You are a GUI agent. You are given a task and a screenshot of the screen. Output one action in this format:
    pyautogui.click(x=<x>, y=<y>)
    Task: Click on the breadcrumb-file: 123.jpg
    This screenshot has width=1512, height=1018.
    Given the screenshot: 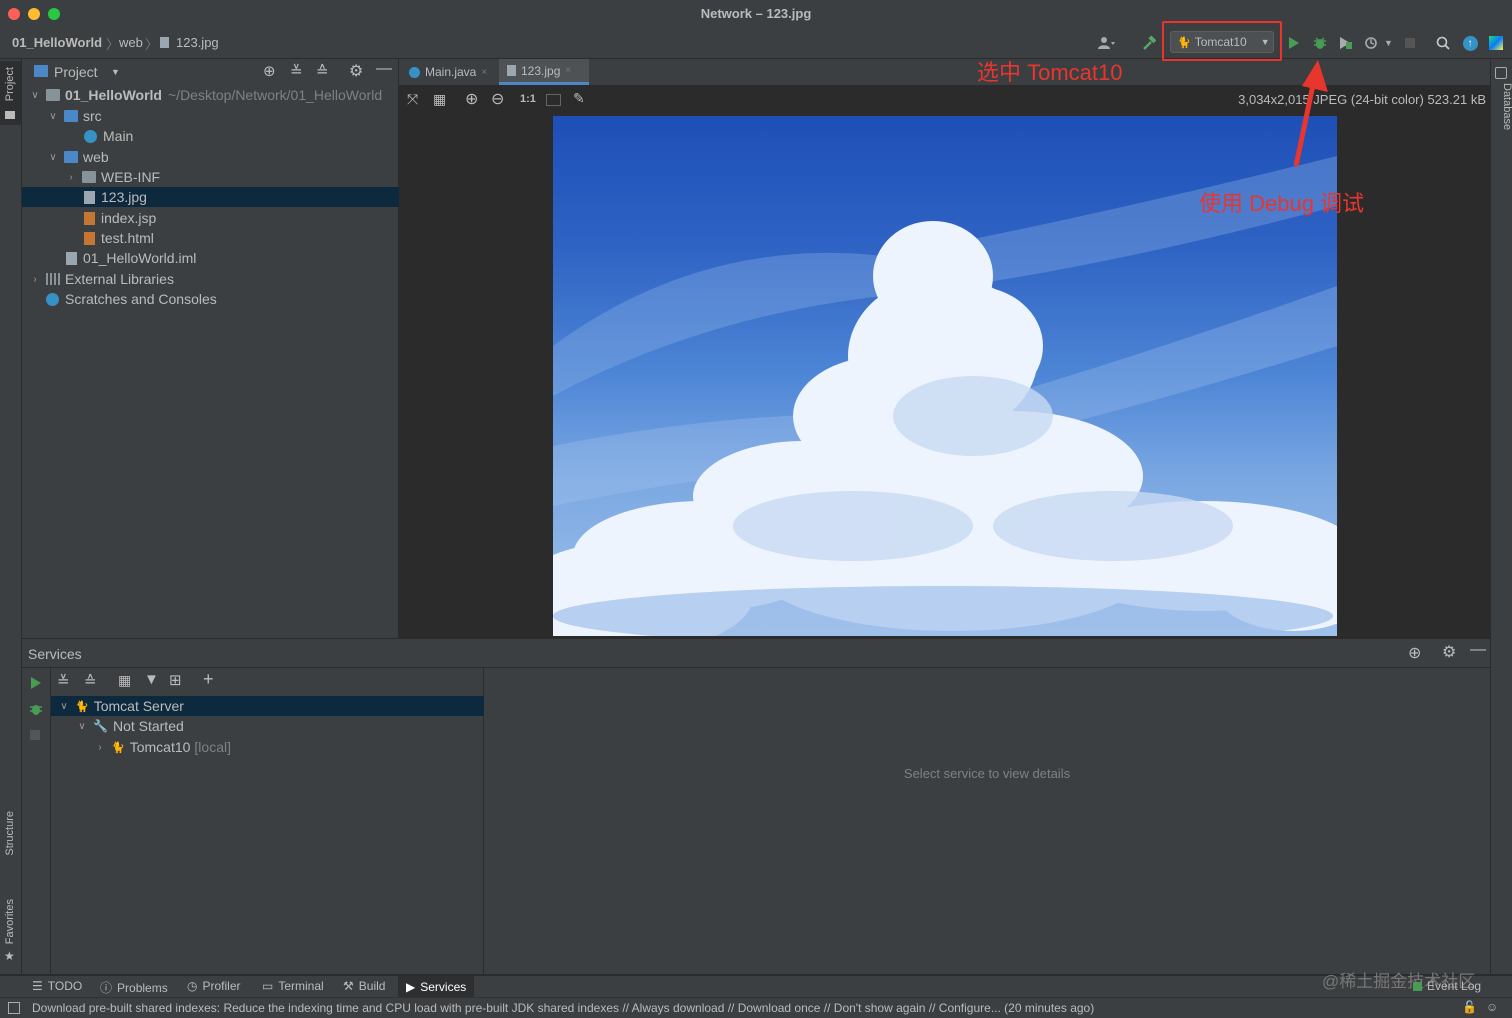 What is the action you would take?
    pyautogui.click(x=197, y=42)
    